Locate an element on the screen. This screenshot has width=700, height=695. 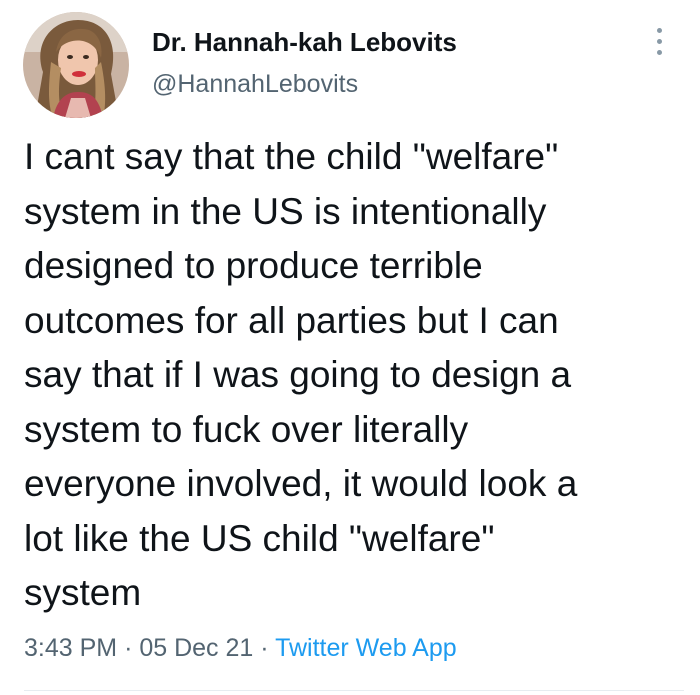
tweet-time: 3:43 PM is located at coordinates (70, 648).